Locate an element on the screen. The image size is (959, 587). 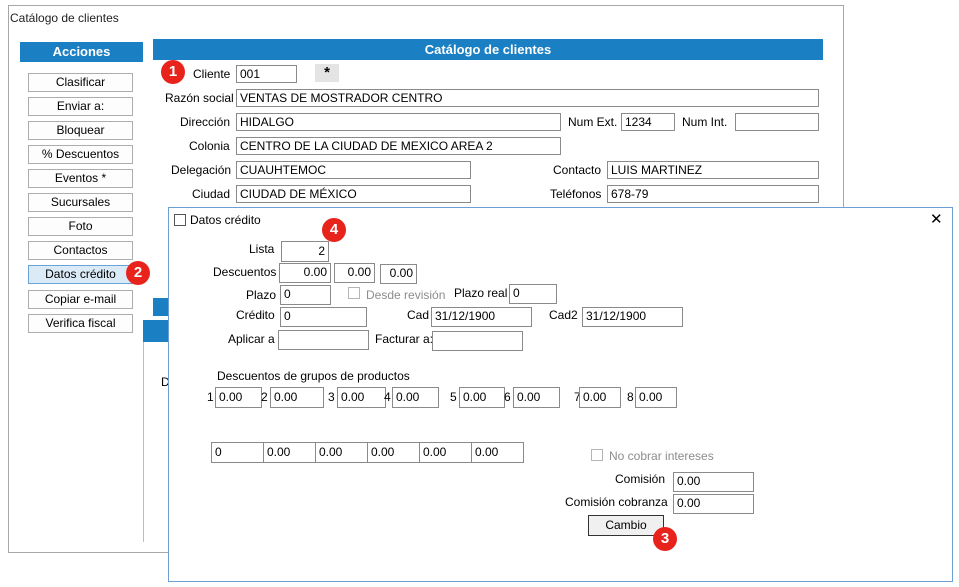
facturar-a-field is located at coordinates (477, 341).